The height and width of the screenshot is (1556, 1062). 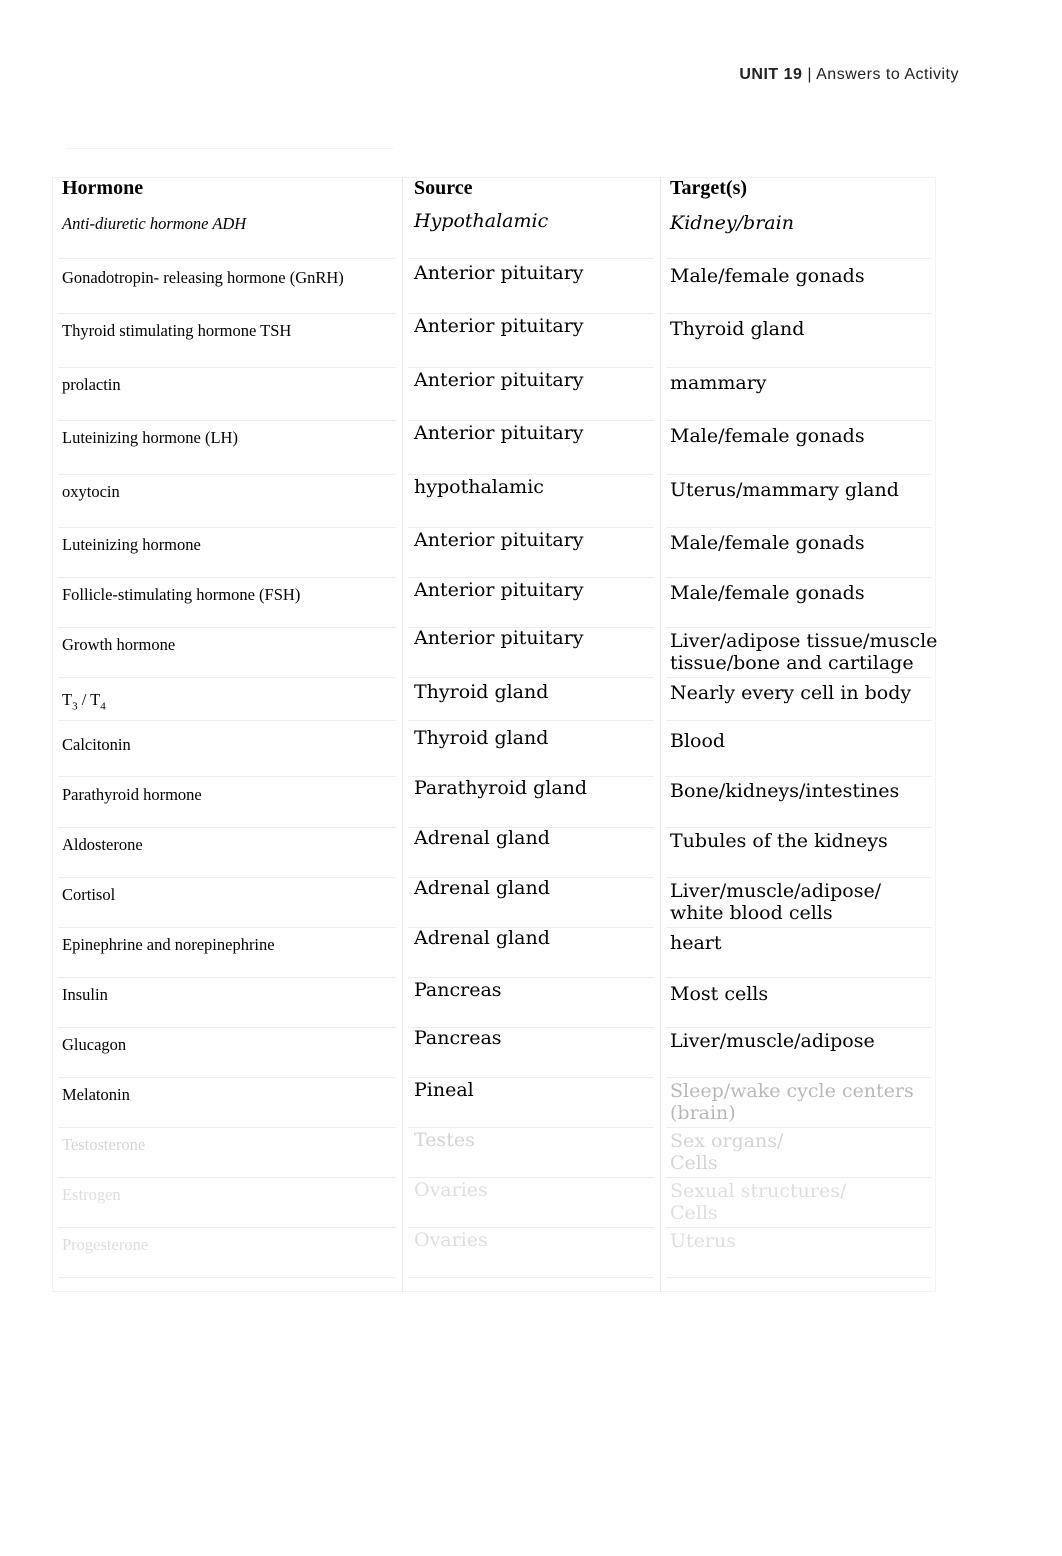 I want to click on table-row: Estrogen Ovaries Sexual structures/ Cells, so click(x=495, y=1203).